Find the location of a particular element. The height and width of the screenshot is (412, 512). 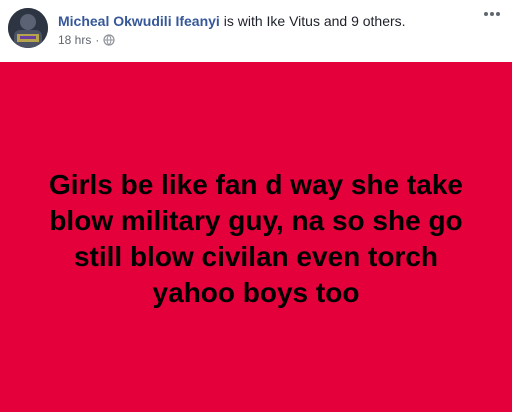

post-meta: 18 hrs · is located at coordinates (86, 40).